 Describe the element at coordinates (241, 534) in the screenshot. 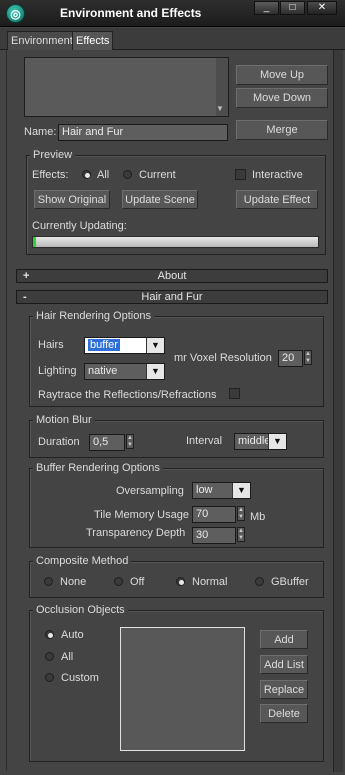

I see `transparency-depth-spinner: ▲ ▼` at that location.